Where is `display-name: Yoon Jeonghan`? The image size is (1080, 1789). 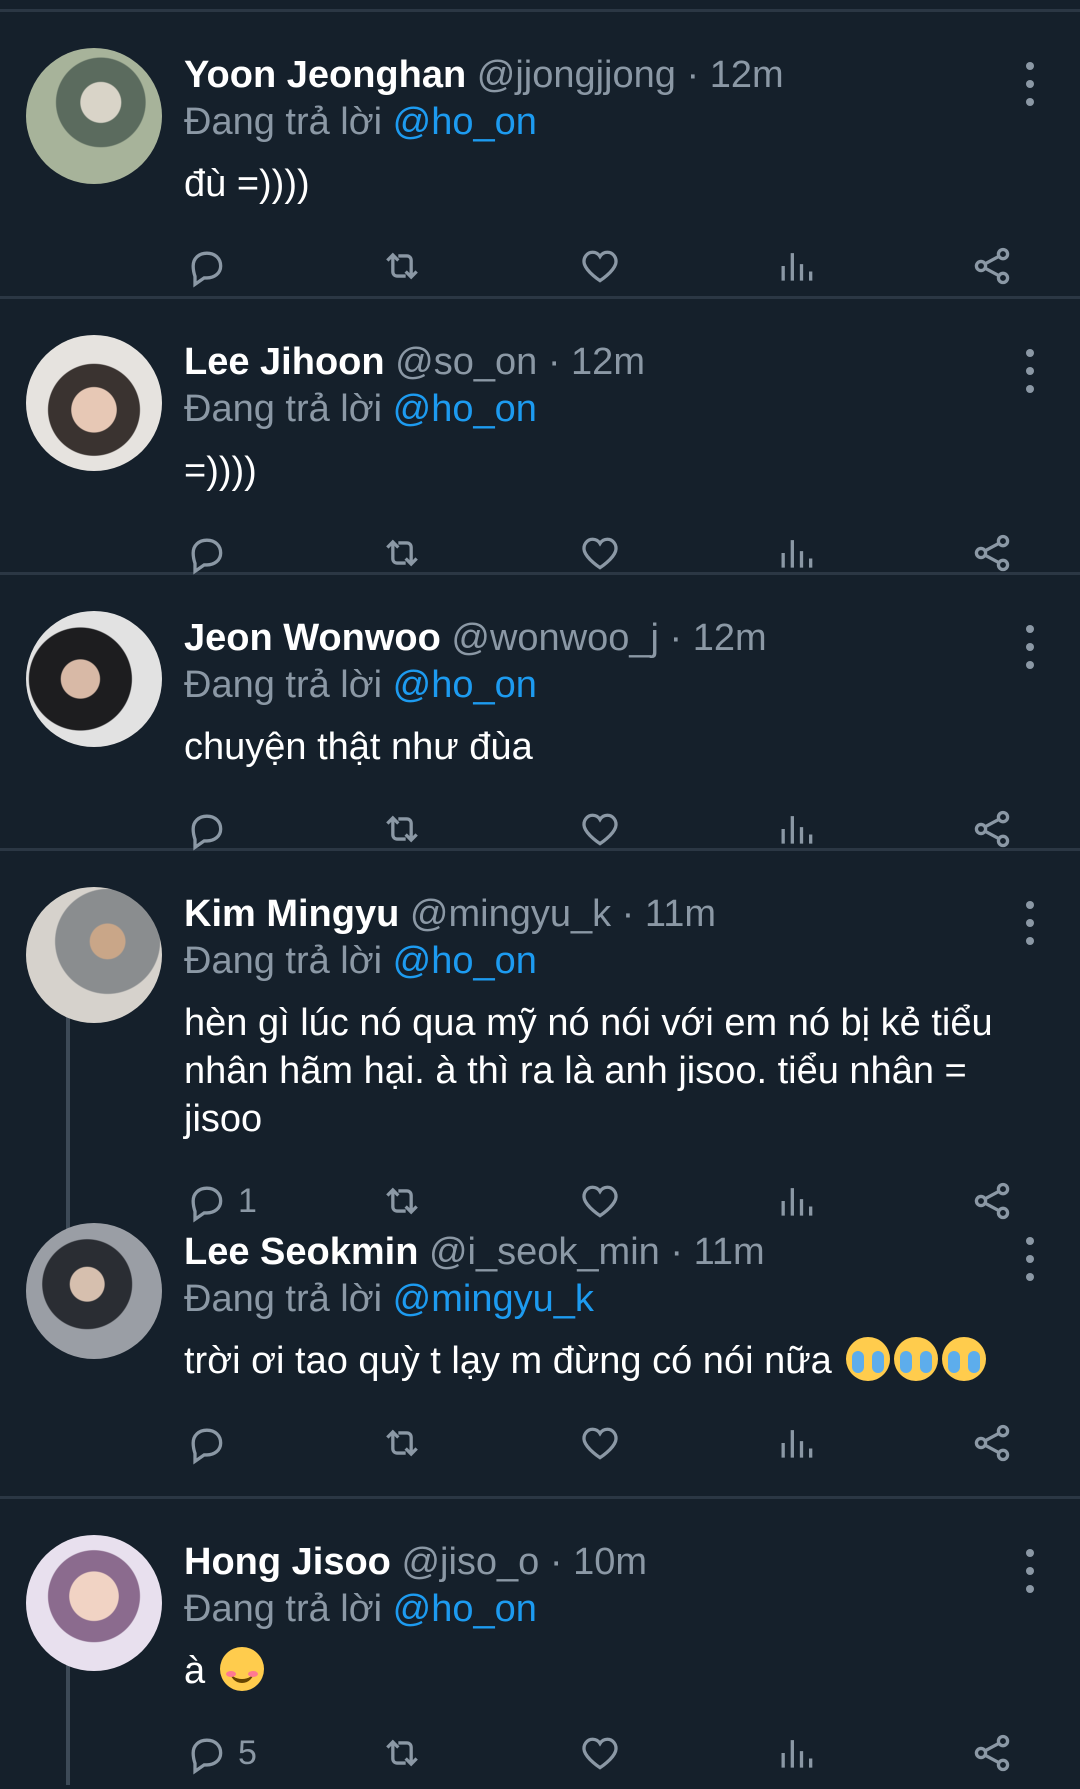 display-name: Yoon Jeonghan is located at coordinates (325, 75).